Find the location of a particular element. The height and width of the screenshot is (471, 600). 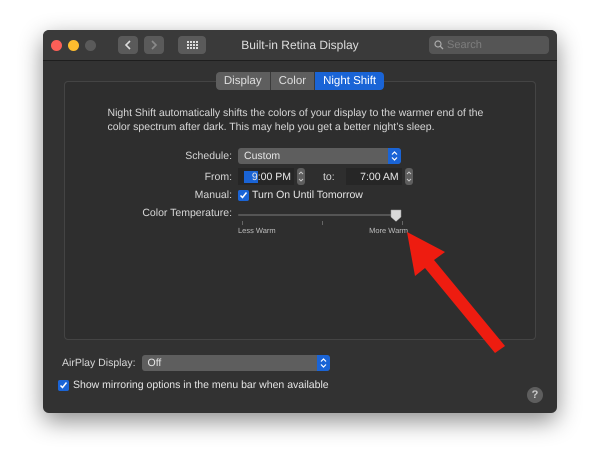

back-button is located at coordinates (128, 45).